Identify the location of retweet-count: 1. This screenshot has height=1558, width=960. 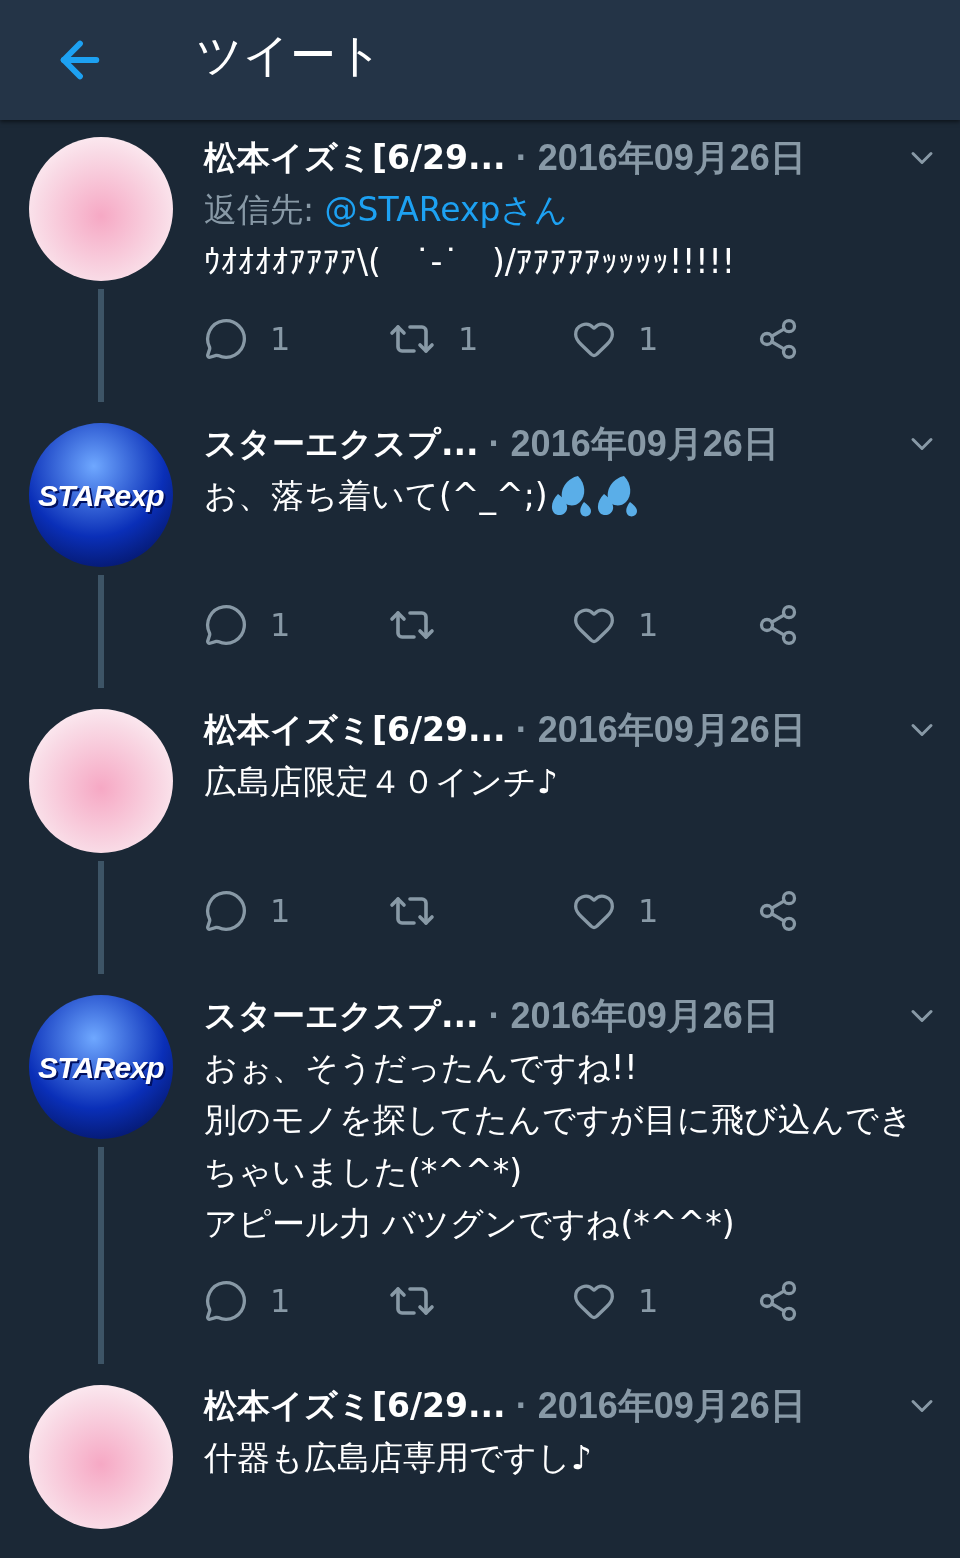
(468, 339).